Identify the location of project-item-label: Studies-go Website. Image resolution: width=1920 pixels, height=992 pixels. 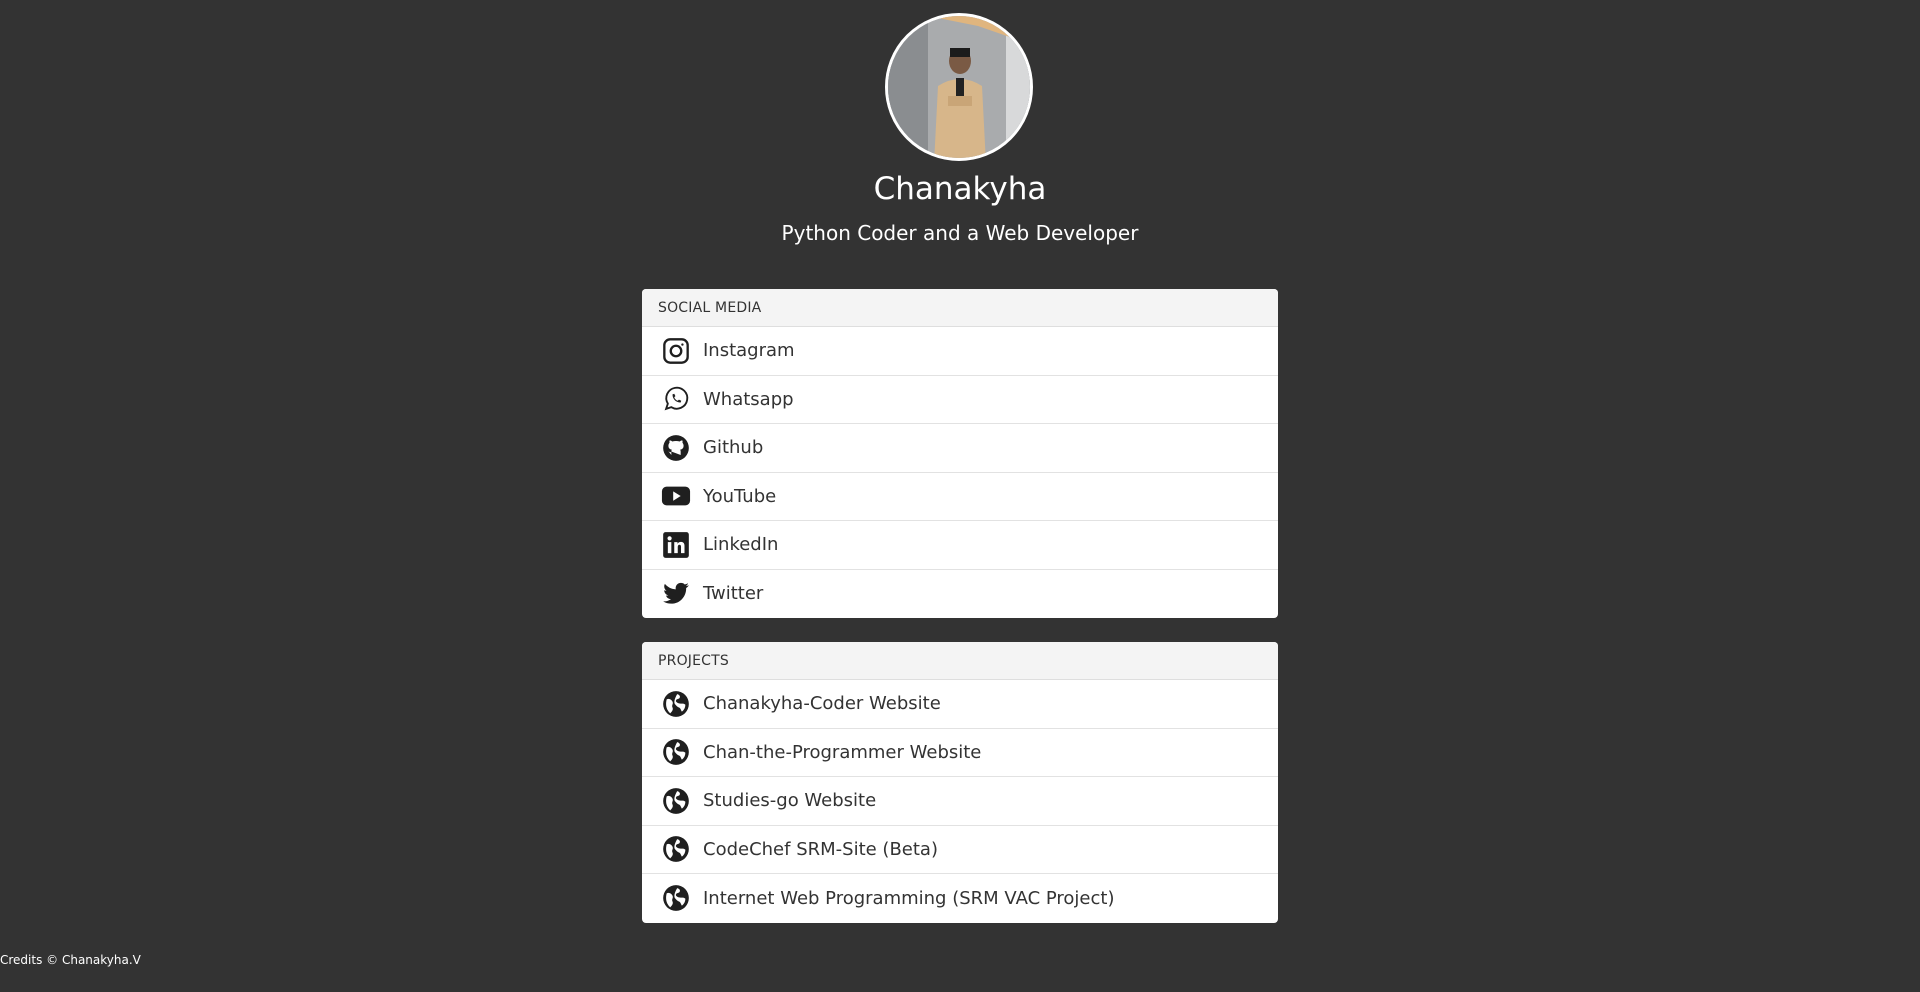
(790, 801).